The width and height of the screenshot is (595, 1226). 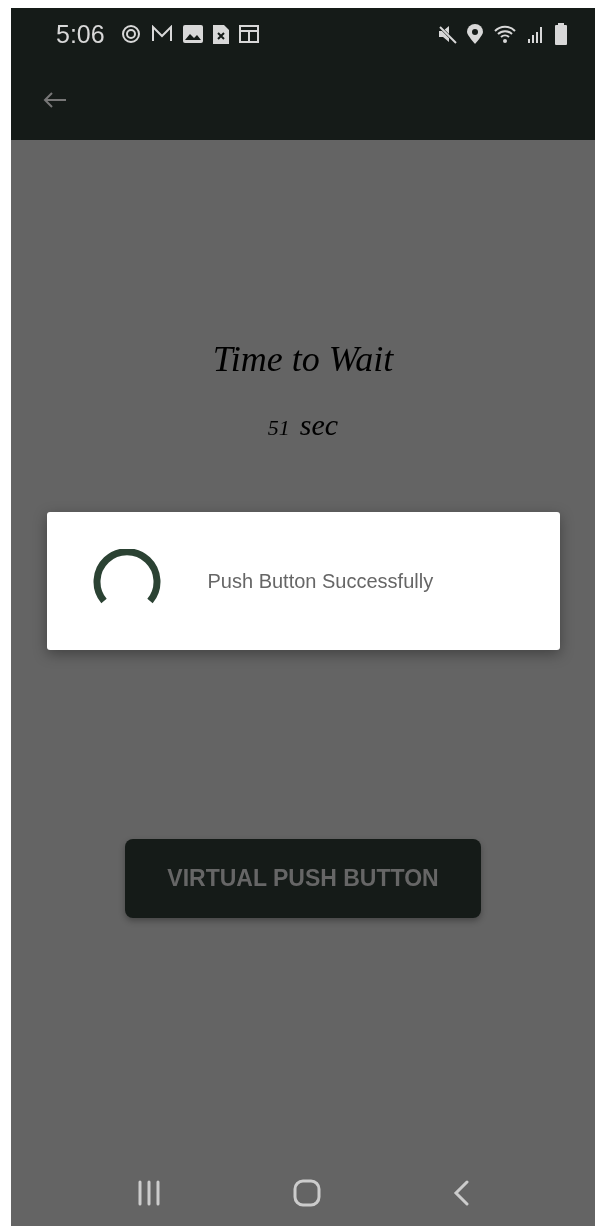 What do you see at coordinates (149, 1193) in the screenshot?
I see `recent-apps-icon` at bounding box center [149, 1193].